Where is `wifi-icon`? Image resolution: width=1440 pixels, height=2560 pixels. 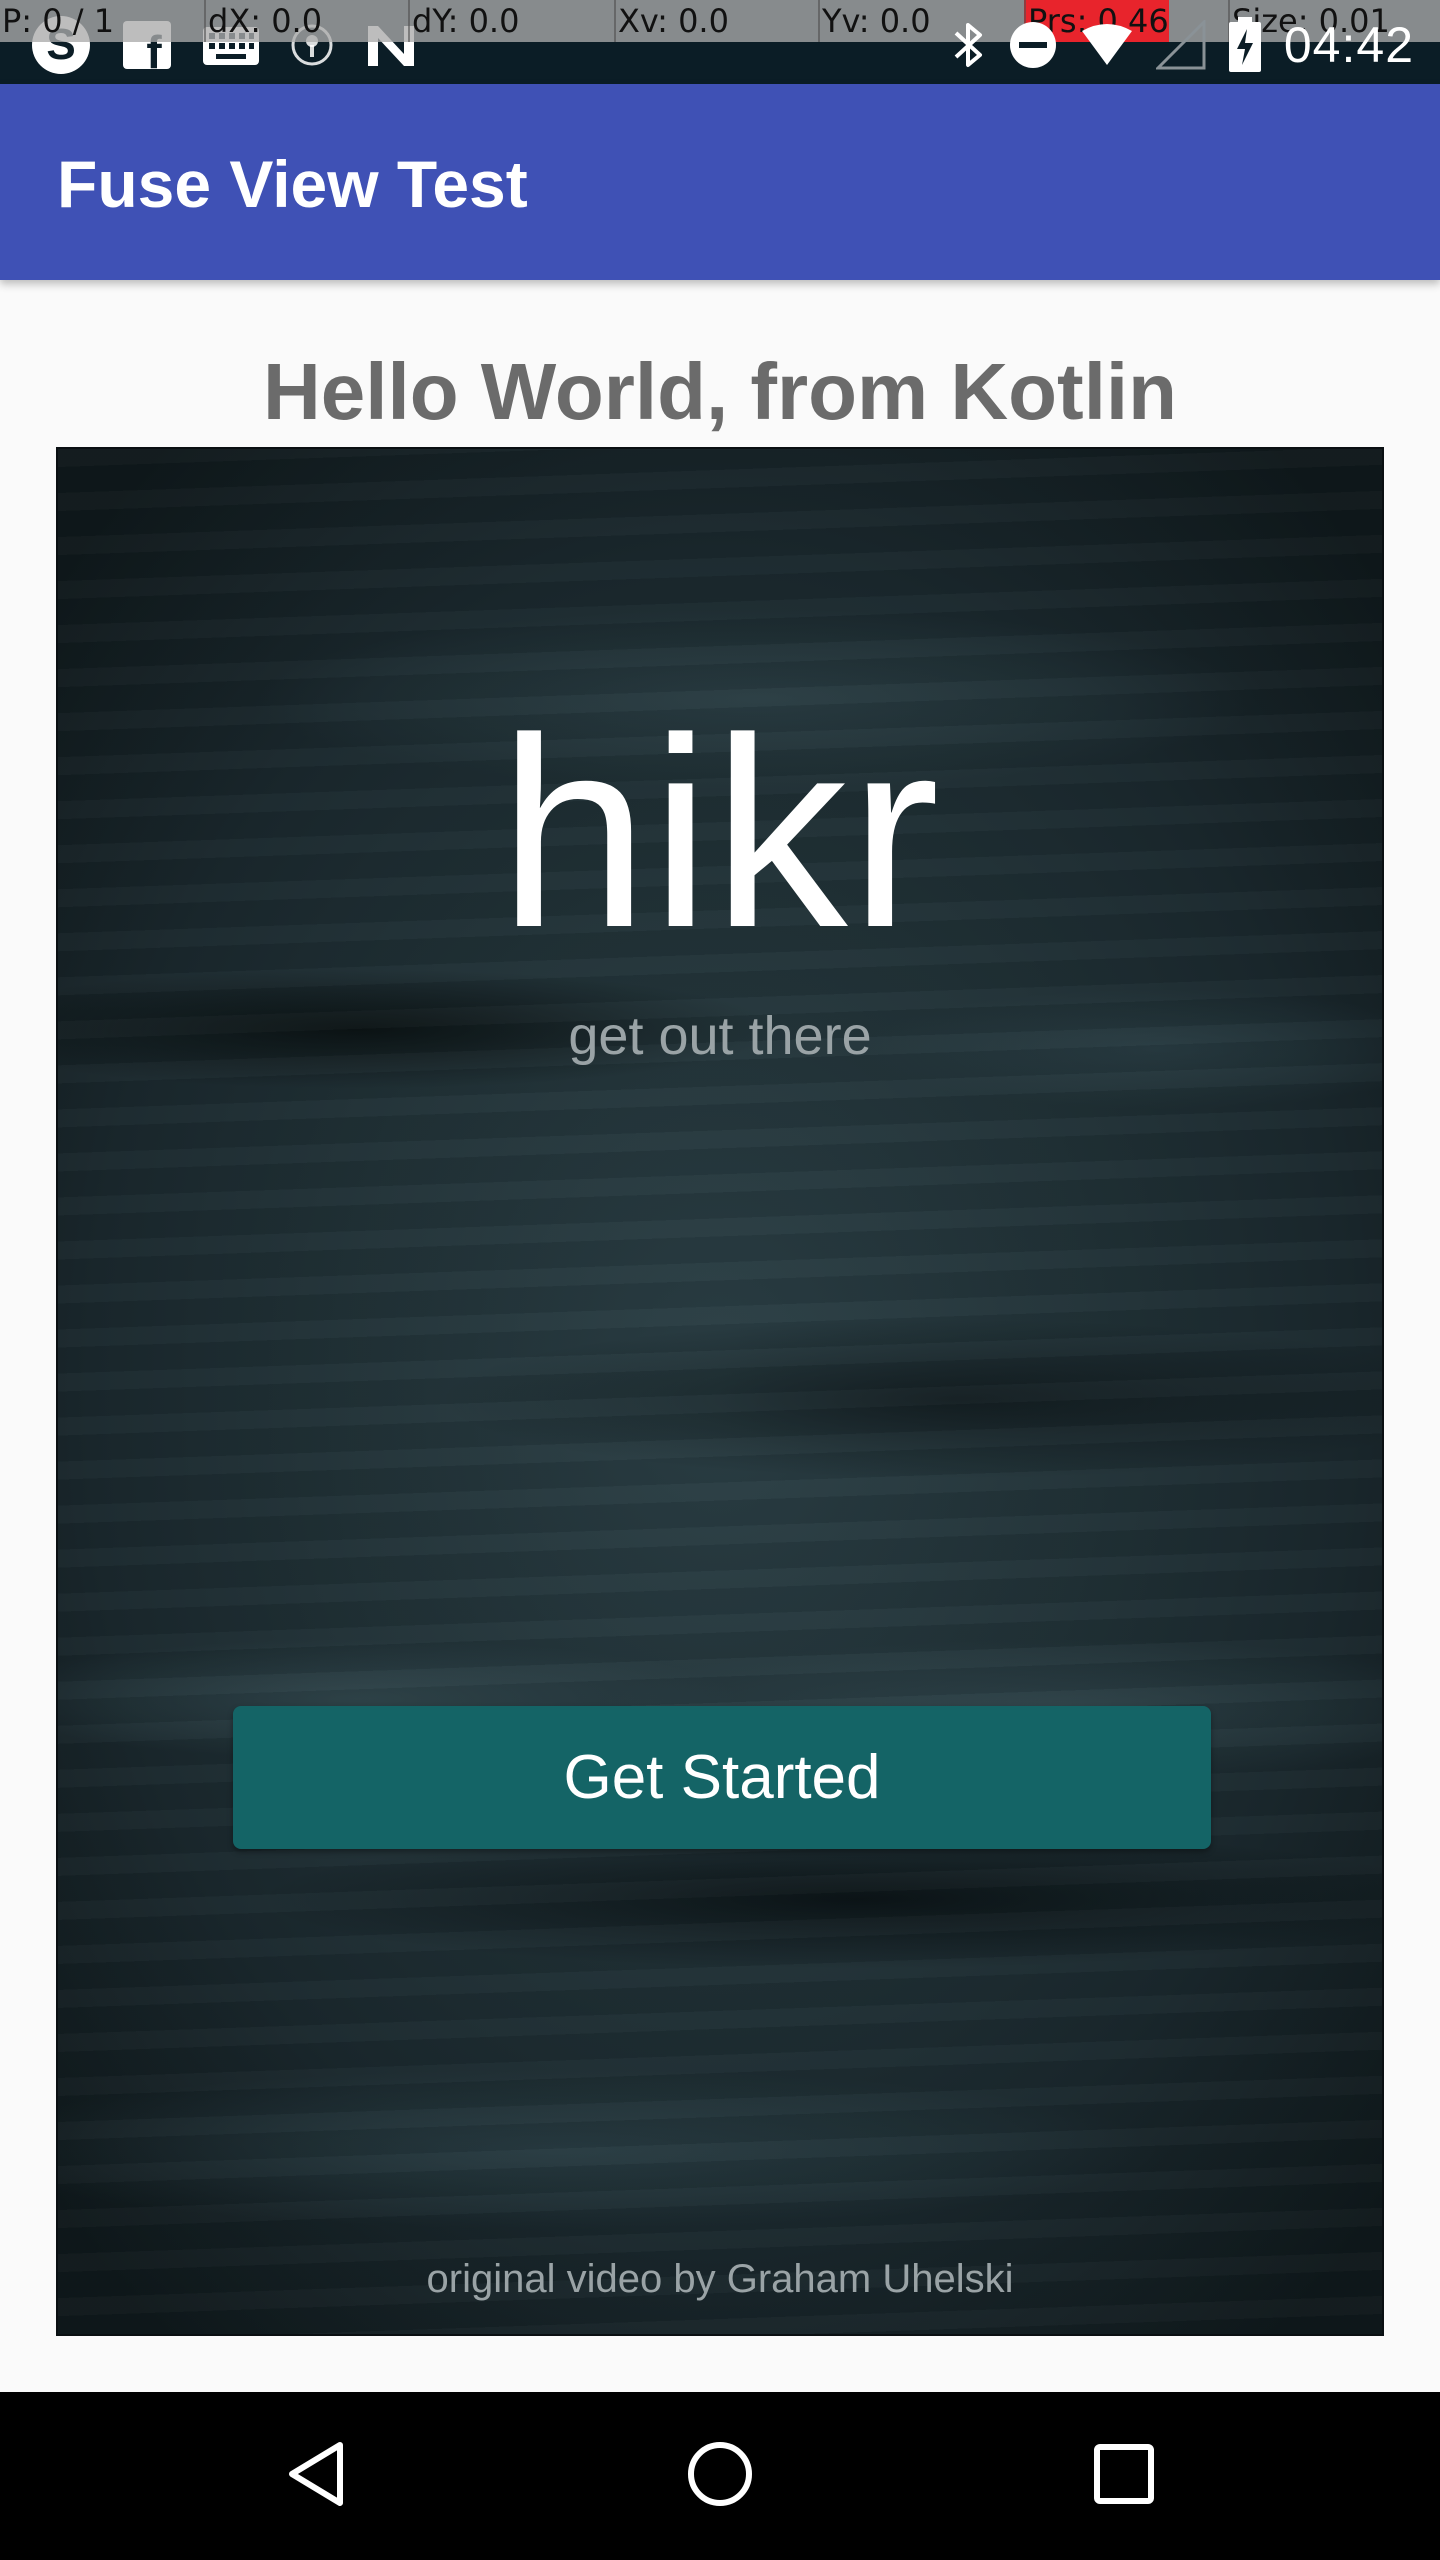
wifi-icon is located at coordinates (1107, 45).